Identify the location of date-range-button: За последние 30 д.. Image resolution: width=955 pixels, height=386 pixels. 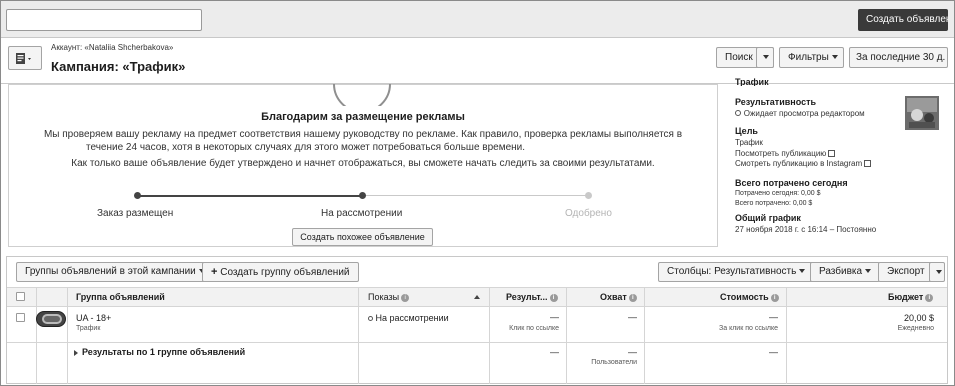
(898, 57).